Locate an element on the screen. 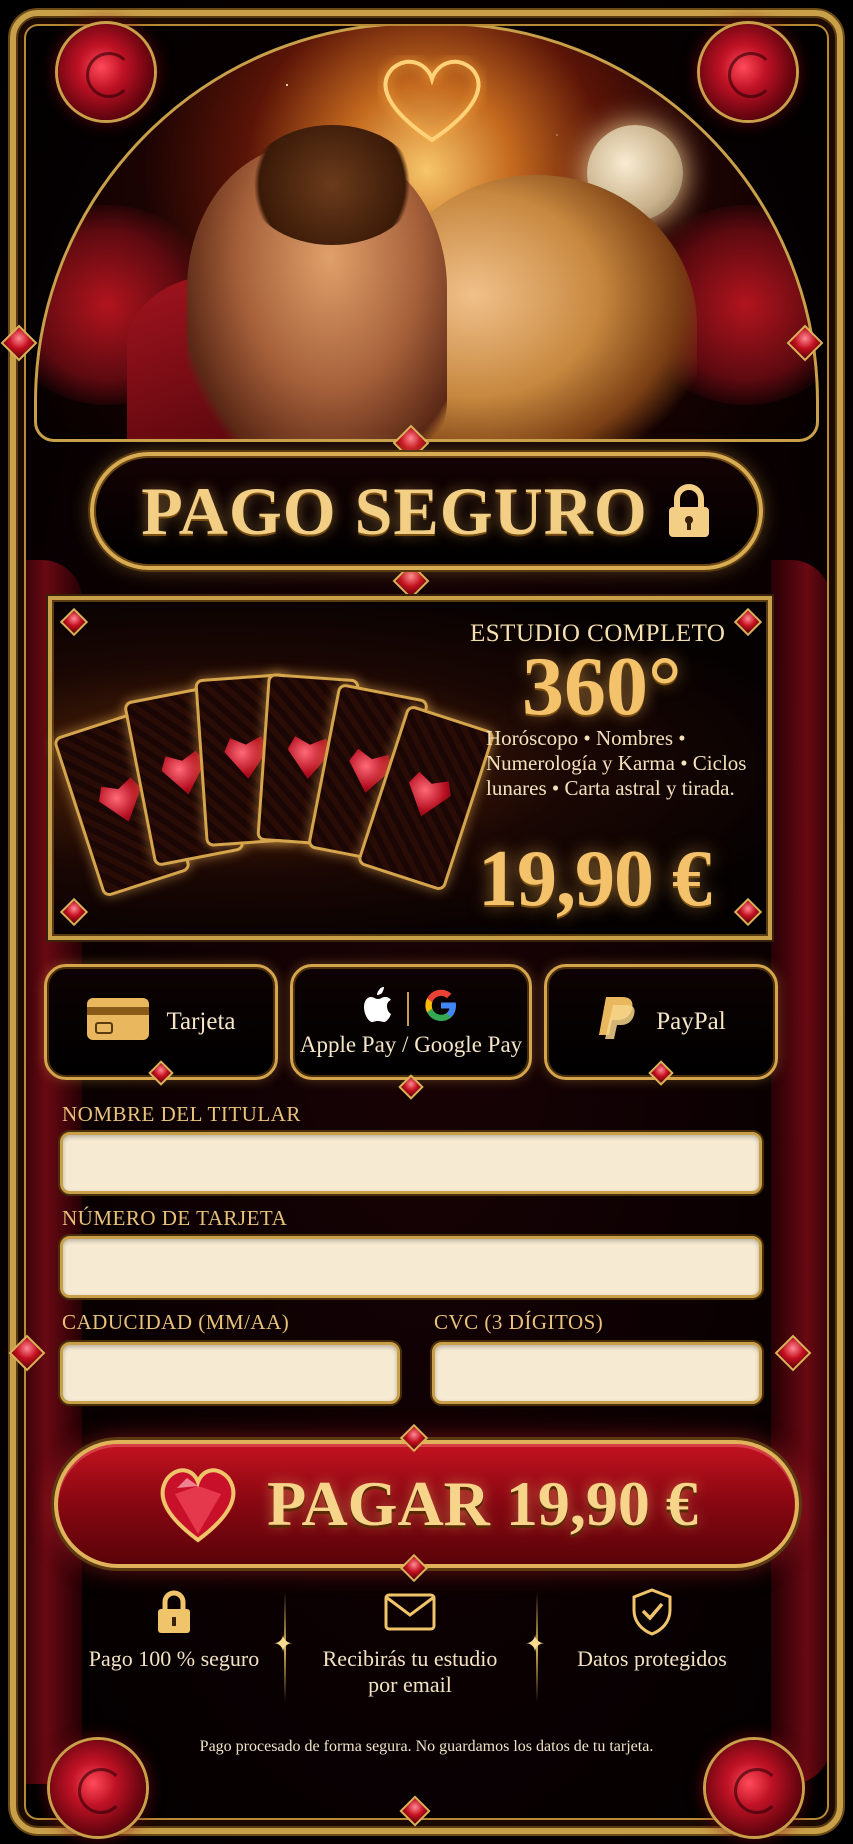 The width and height of the screenshot is (853, 1844). trust-email-label: Recibirás tu estudio por email is located at coordinates (410, 1671).